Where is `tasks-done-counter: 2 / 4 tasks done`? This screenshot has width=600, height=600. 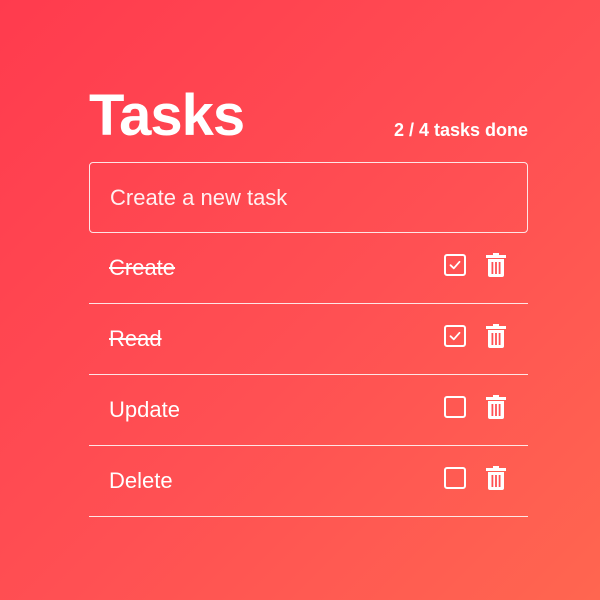 tasks-done-counter: 2 / 4 tasks done is located at coordinates (460, 130).